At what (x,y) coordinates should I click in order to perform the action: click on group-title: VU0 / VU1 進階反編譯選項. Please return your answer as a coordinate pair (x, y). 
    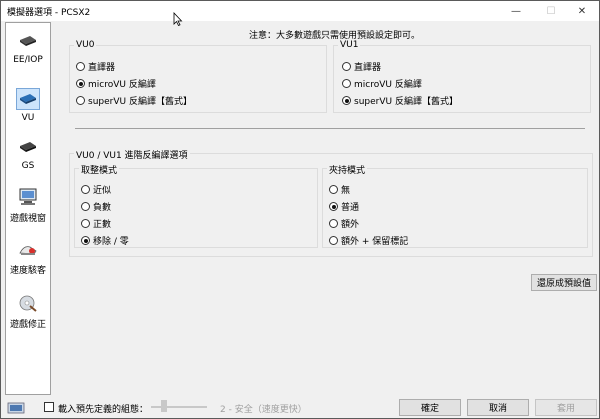
    Looking at the image, I should click on (132, 154).